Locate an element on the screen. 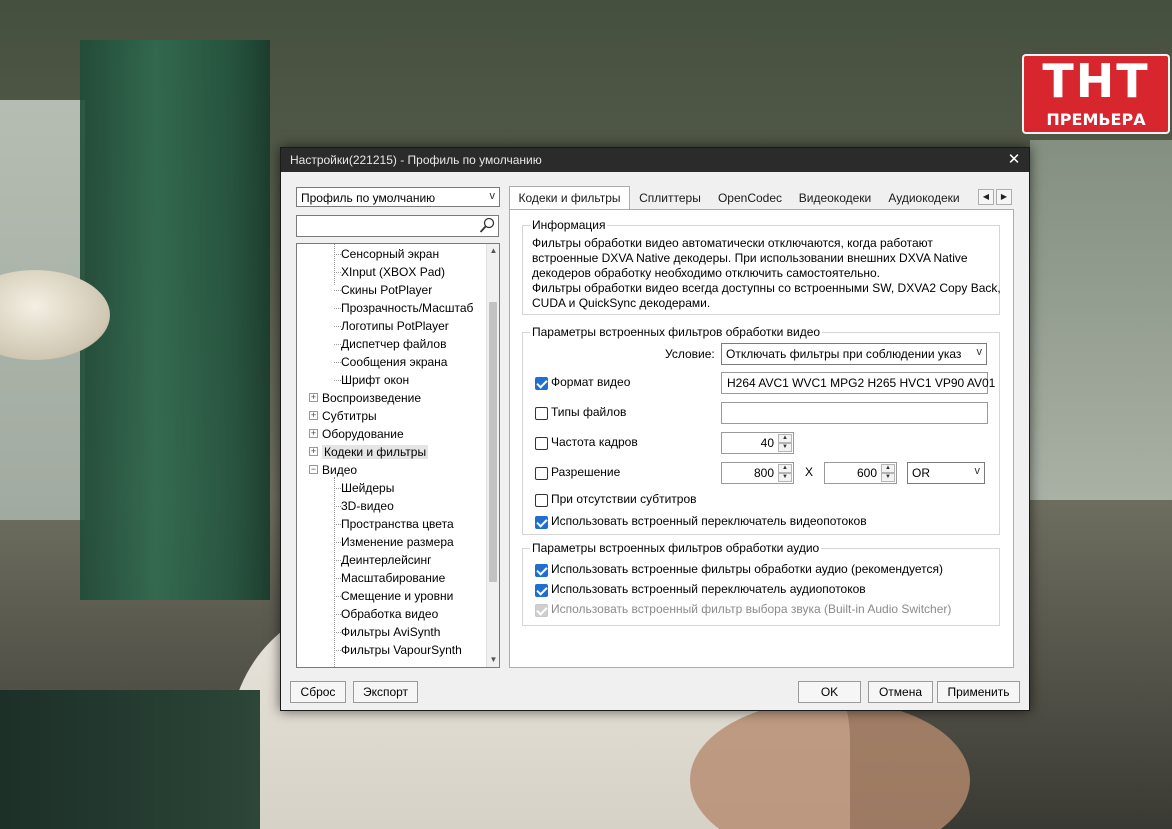  tree-item: Диспетчер файлов is located at coordinates (393, 344).